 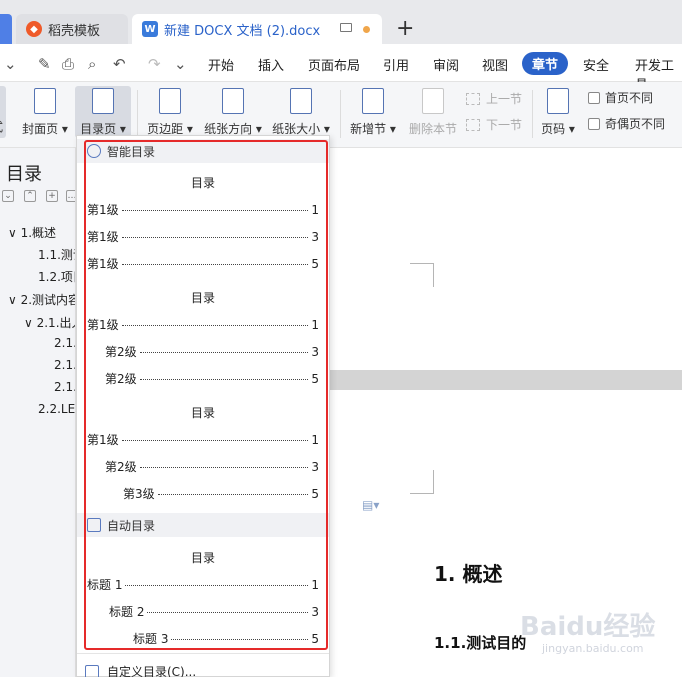 What do you see at coordinates (346, 27) in the screenshot?
I see `monitor-icon` at bounding box center [346, 27].